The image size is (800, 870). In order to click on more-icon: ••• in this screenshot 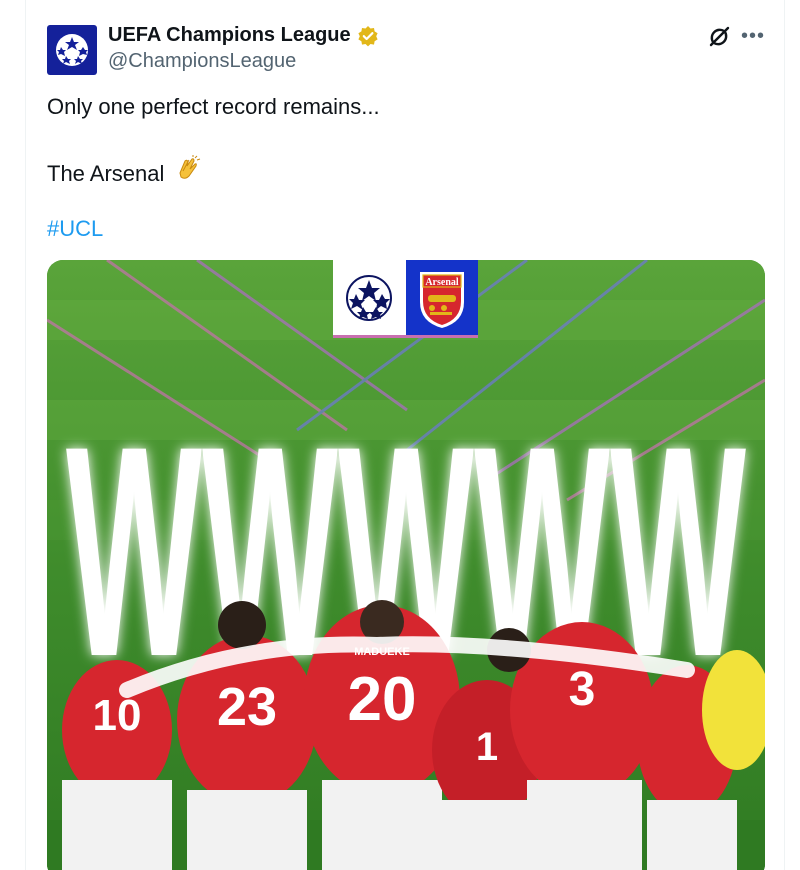, I will do `click(752, 36)`.